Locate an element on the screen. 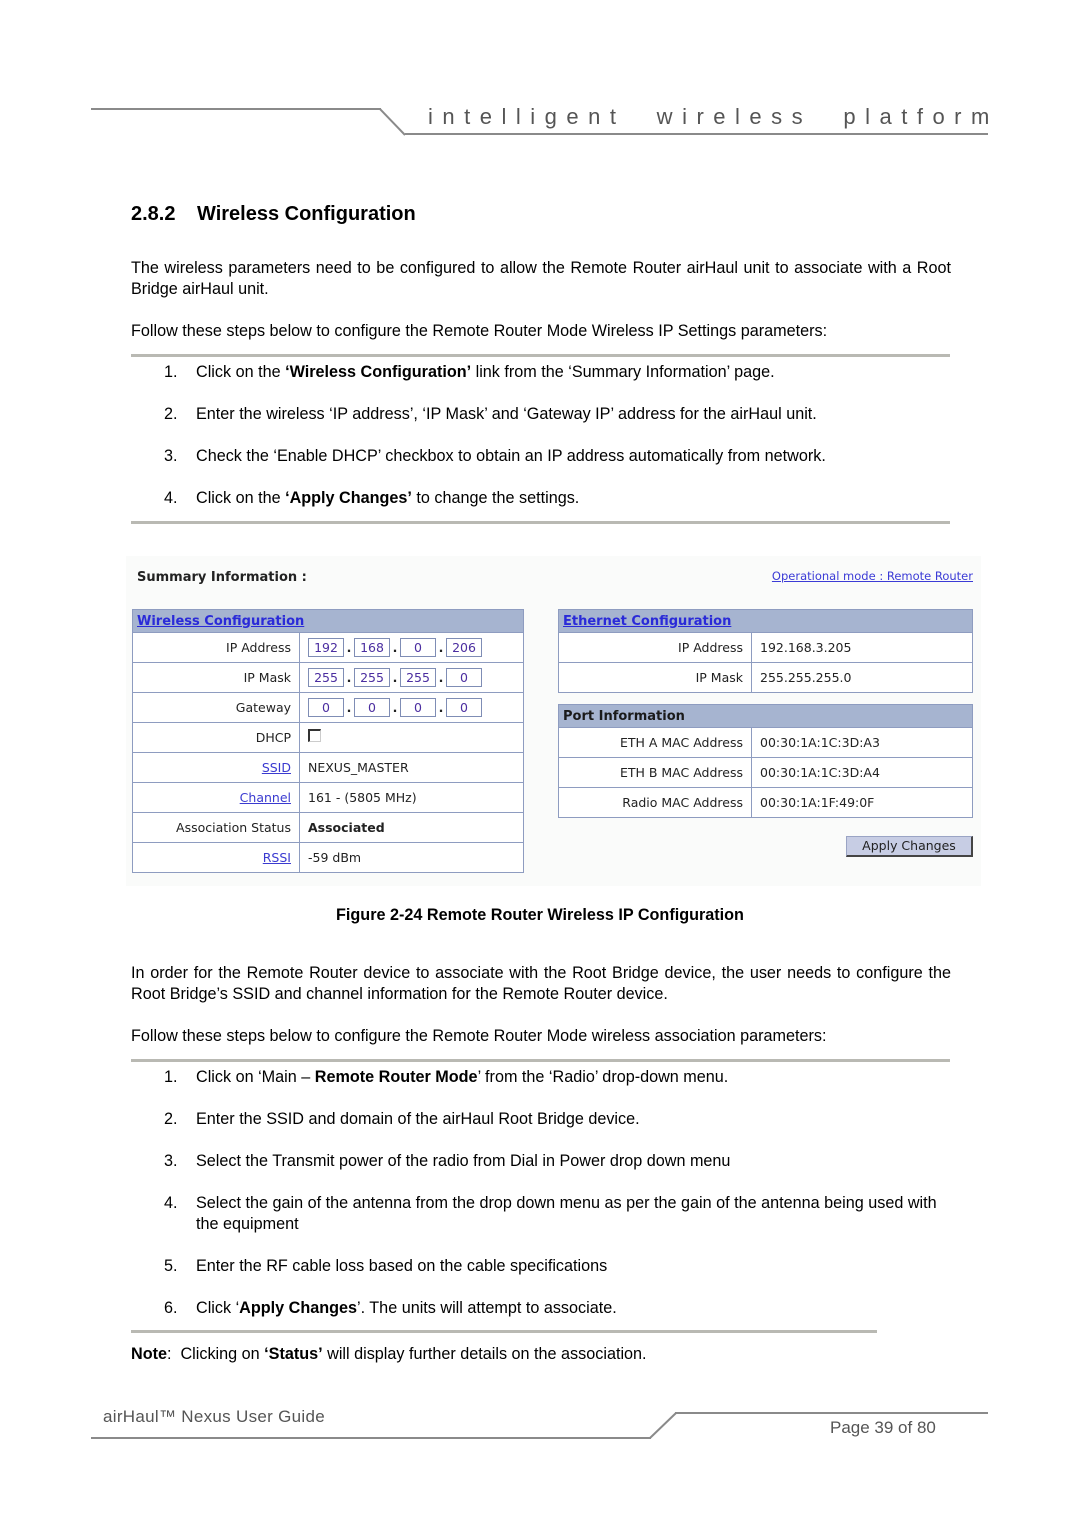  step-number: 5. is located at coordinates (171, 1266).